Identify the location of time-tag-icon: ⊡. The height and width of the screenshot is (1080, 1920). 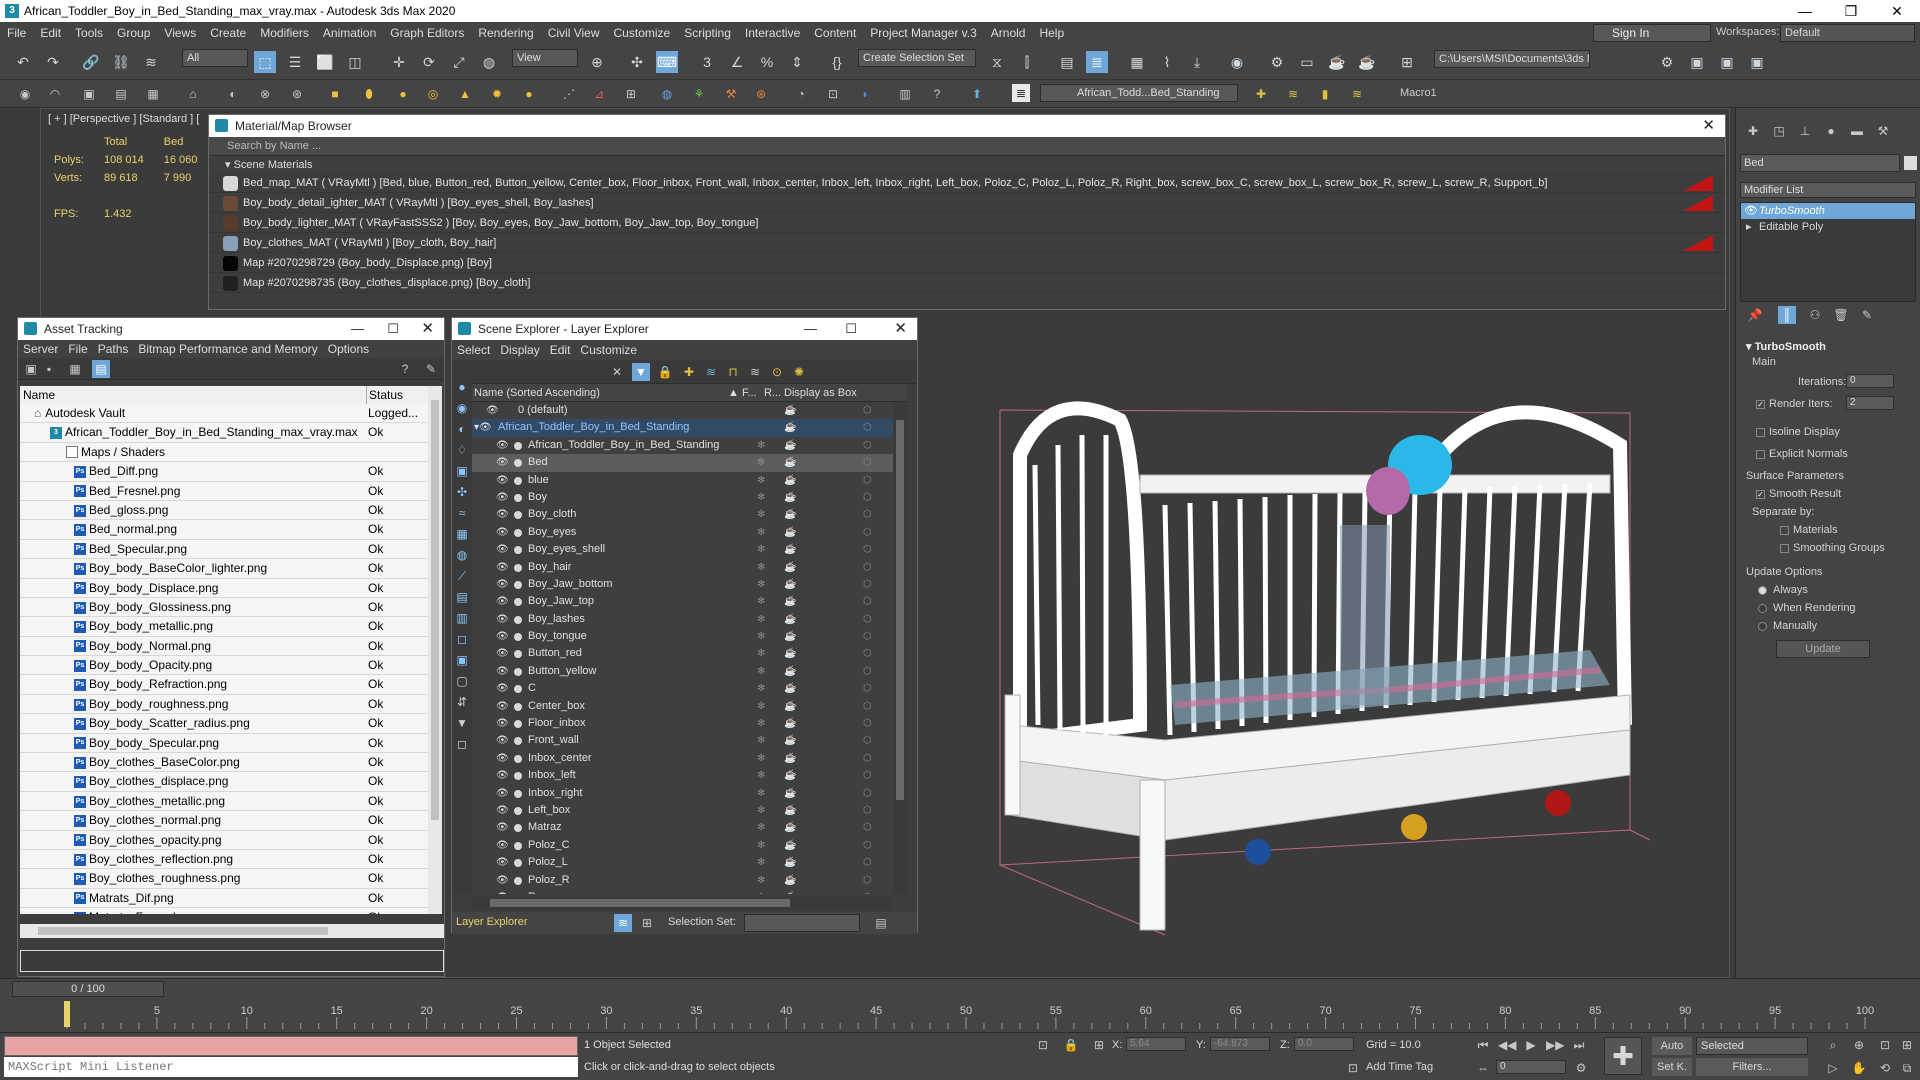
(1353, 1068).